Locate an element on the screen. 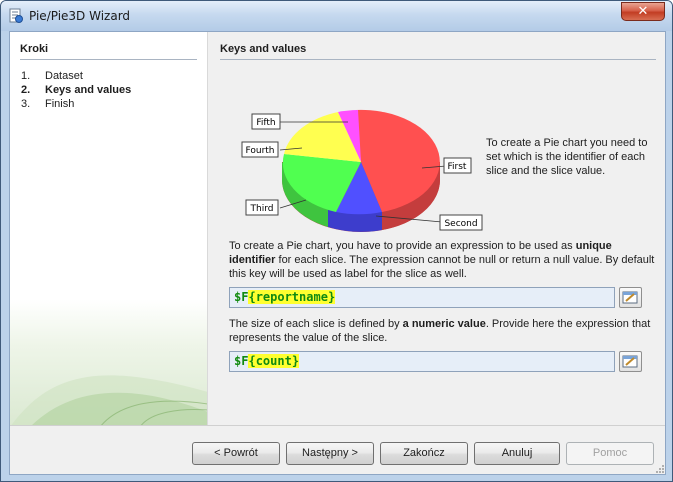 This screenshot has width=673, height=482. svg-text: Third is located at coordinates (262, 209).